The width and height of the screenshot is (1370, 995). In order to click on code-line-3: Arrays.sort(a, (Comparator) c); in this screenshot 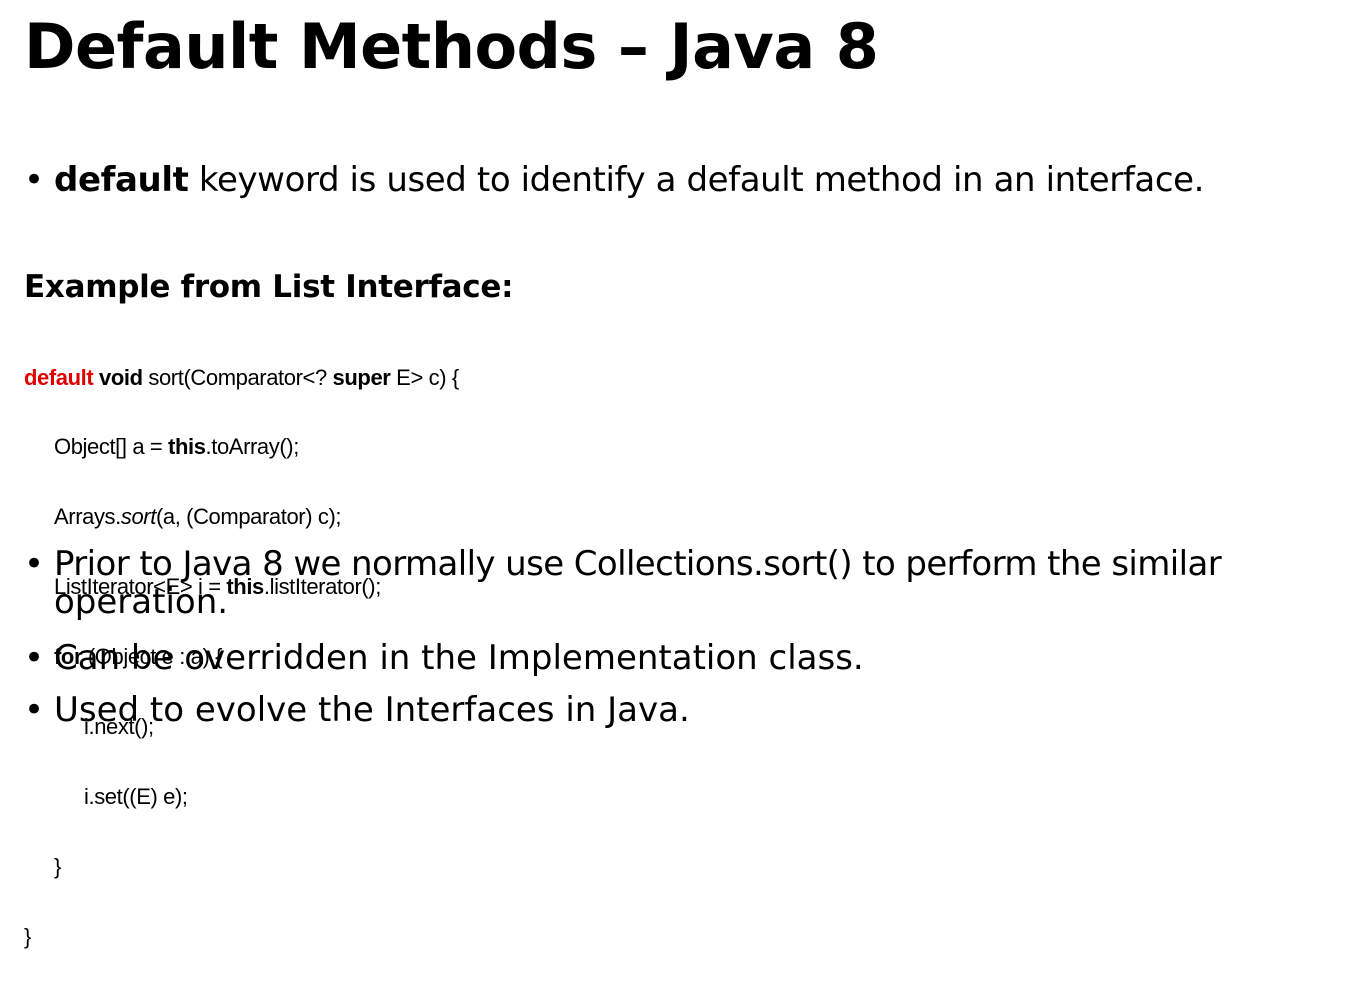, I will do `click(241, 516)`.